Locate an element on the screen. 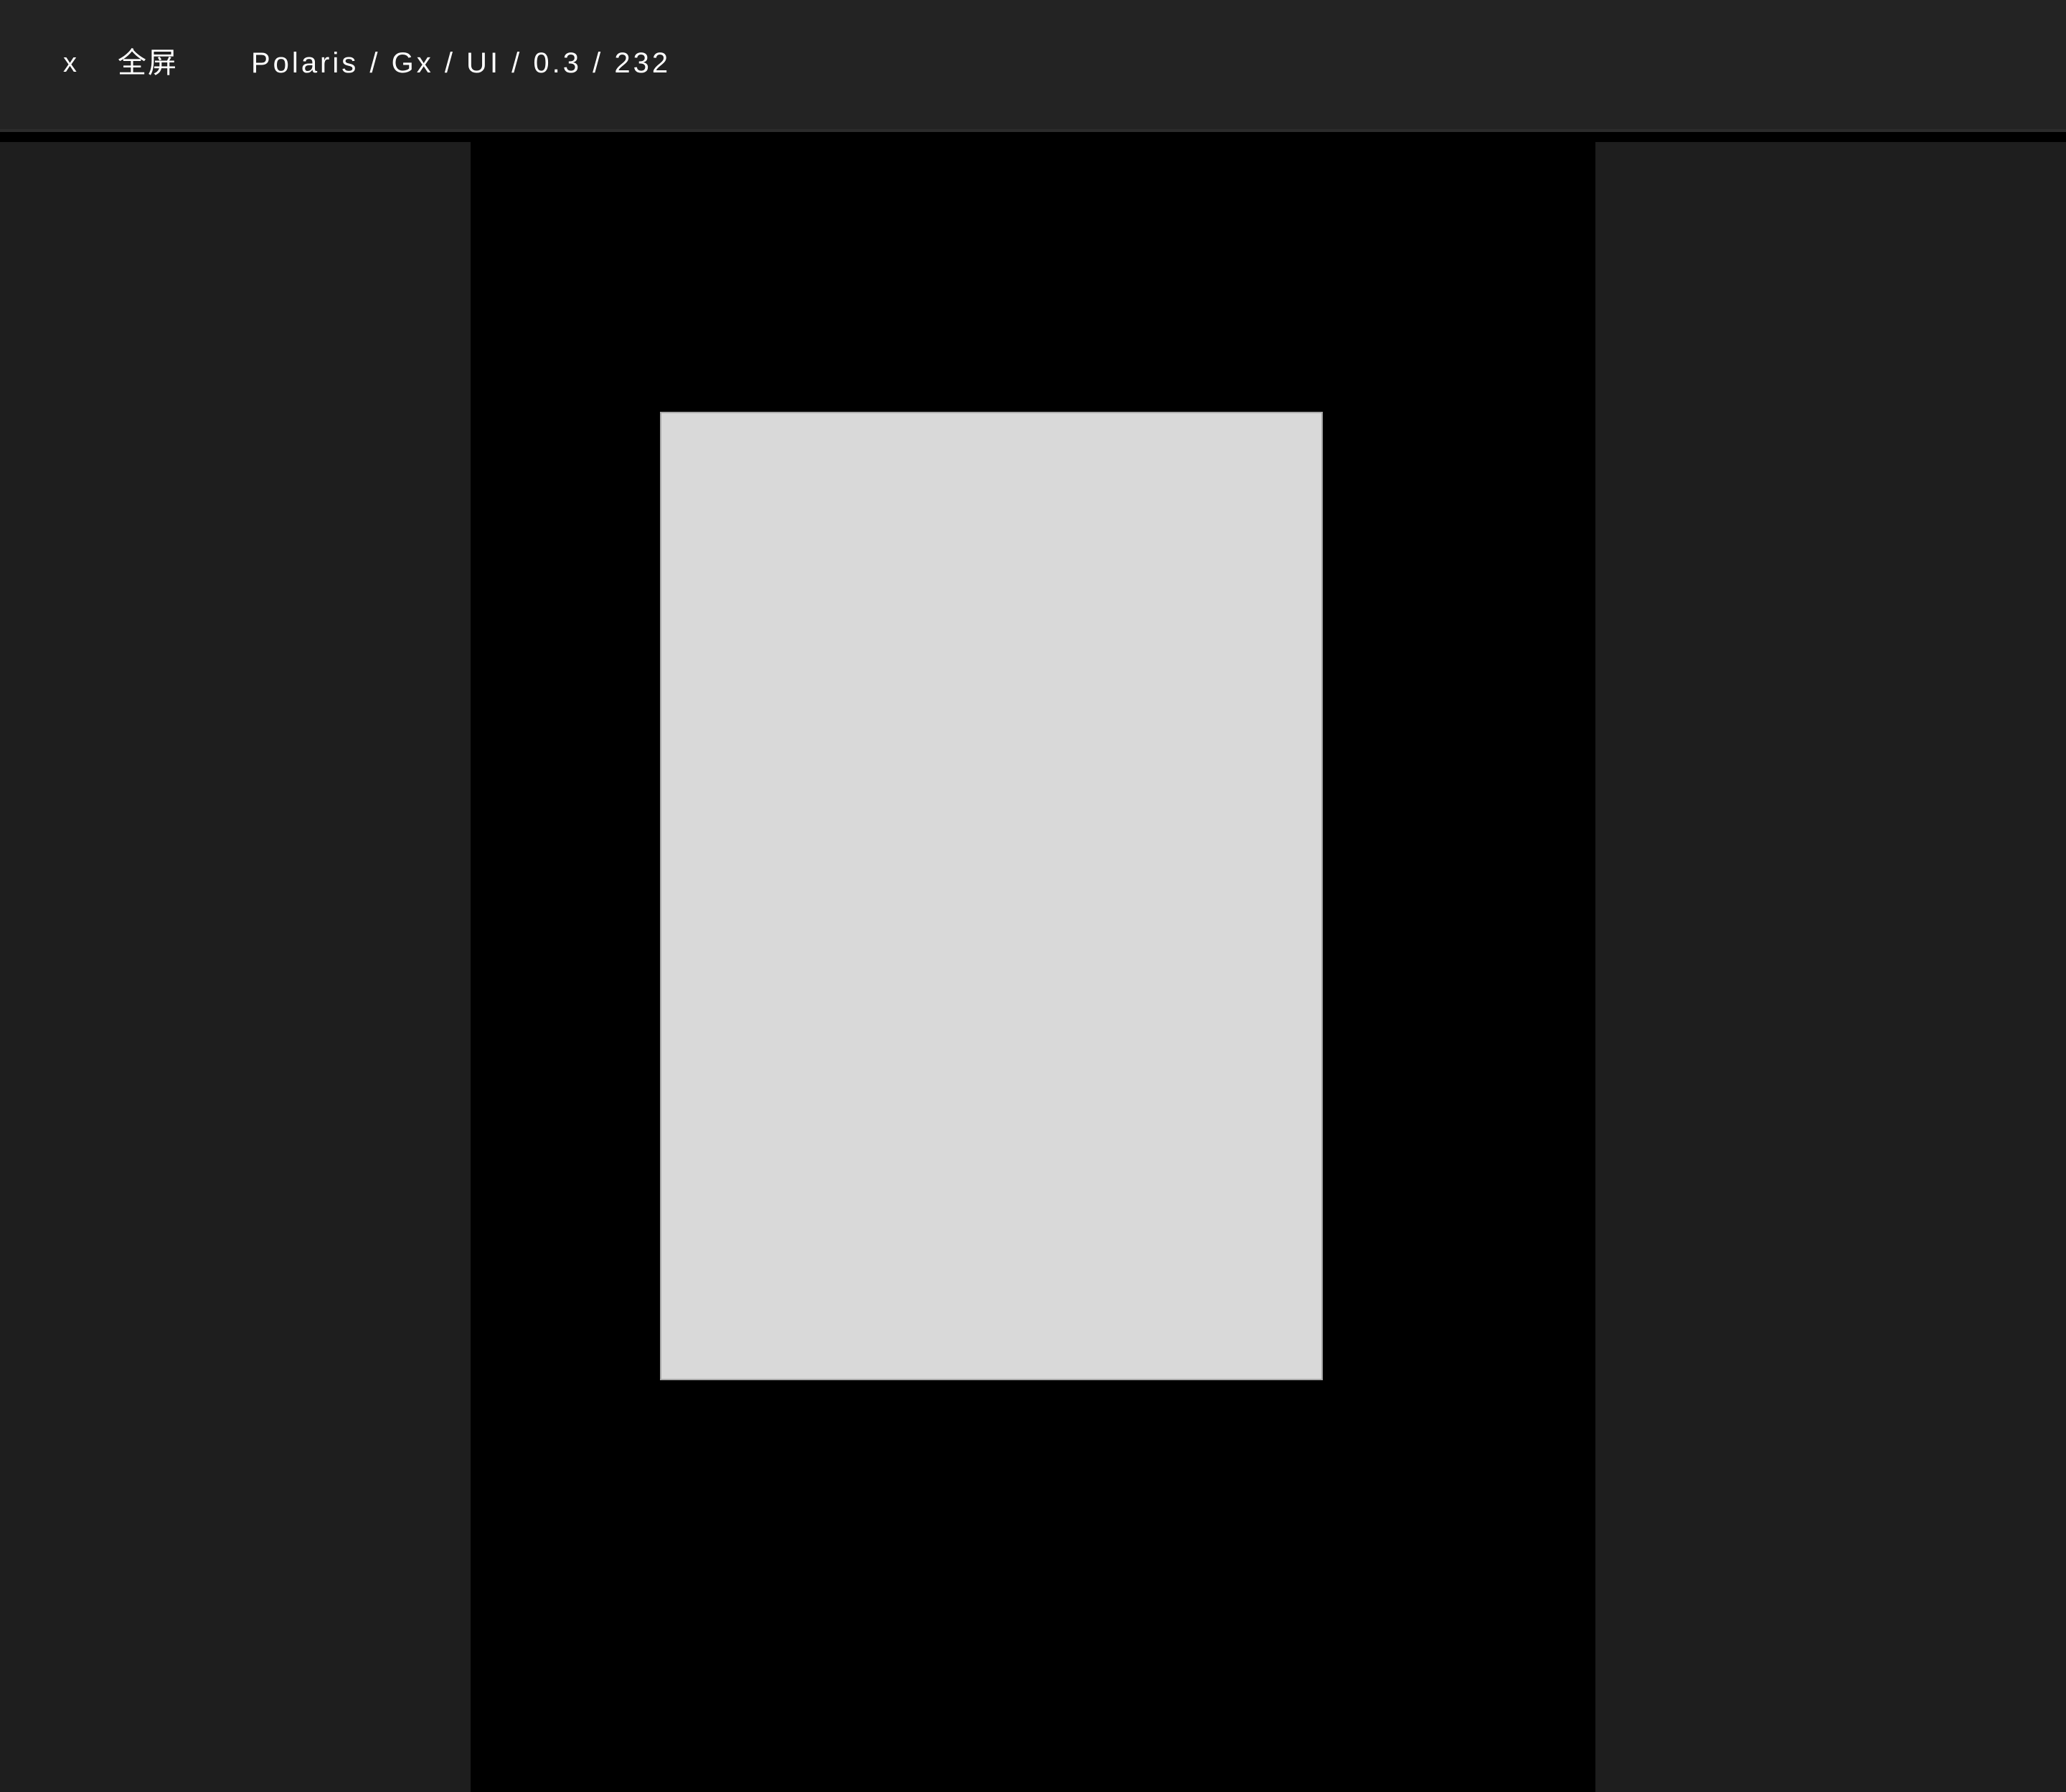  breadcrumb: Polaris / Gx / UI / 0.3 / 232 is located at coordinates (461, 63).